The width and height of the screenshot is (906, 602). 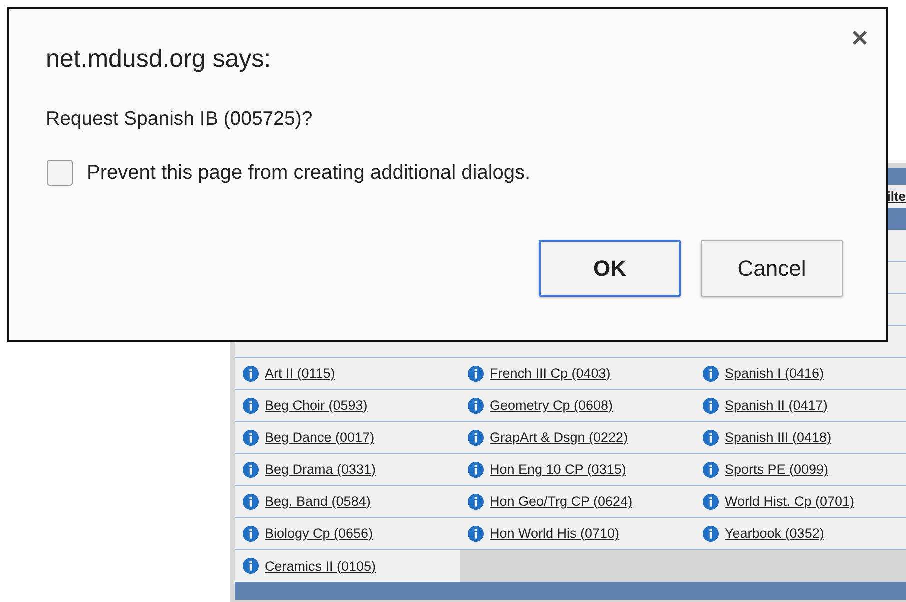 I want to click on dialog-message: Request Spanish IB (005725)?, so click(x=179, y=119).